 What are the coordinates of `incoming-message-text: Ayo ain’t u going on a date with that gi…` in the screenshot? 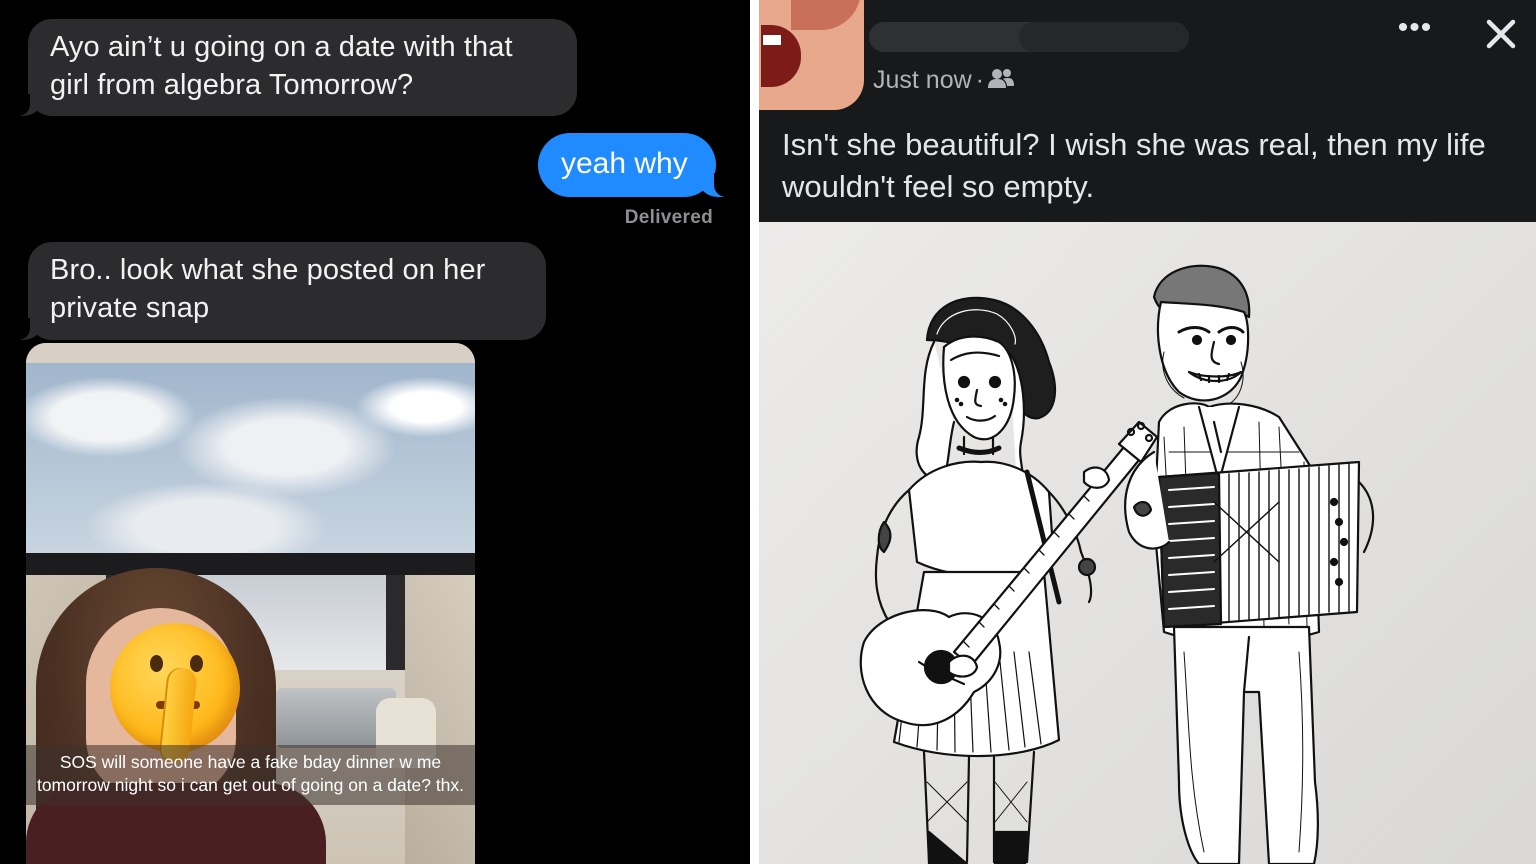 It's located at (281, 66).